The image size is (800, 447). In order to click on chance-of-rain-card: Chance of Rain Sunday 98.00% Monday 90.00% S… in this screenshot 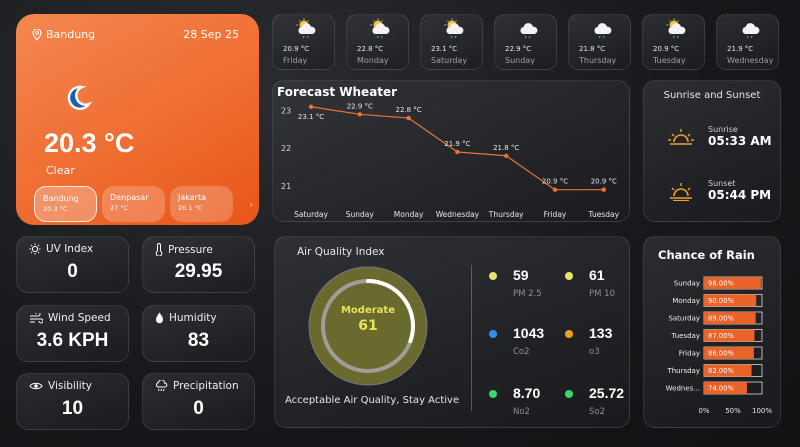, I will do `click(712, 332)`.